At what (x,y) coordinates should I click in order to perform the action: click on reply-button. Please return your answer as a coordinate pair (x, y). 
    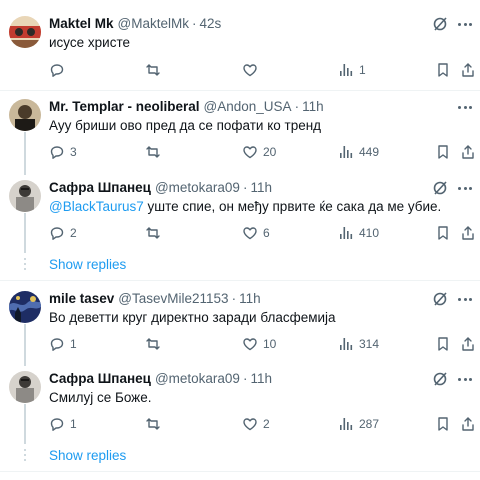
    Looking at the image, I should click on (59, 70).